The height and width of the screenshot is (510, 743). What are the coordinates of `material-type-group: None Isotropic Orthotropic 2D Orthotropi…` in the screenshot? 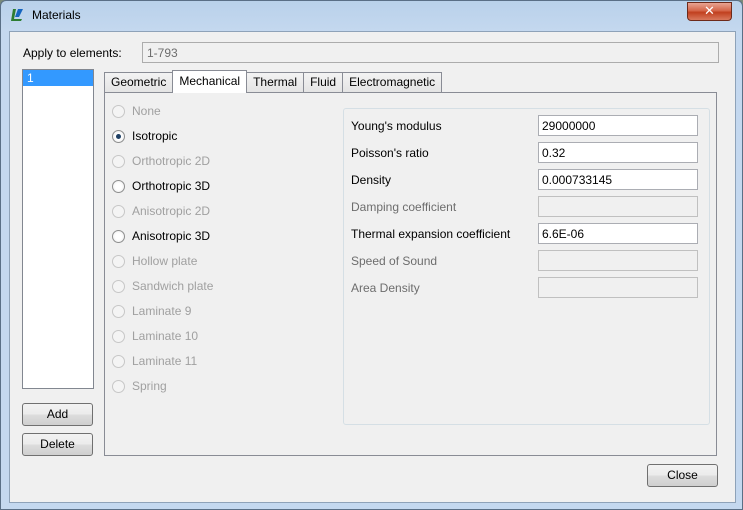 It's located at (162, 253).